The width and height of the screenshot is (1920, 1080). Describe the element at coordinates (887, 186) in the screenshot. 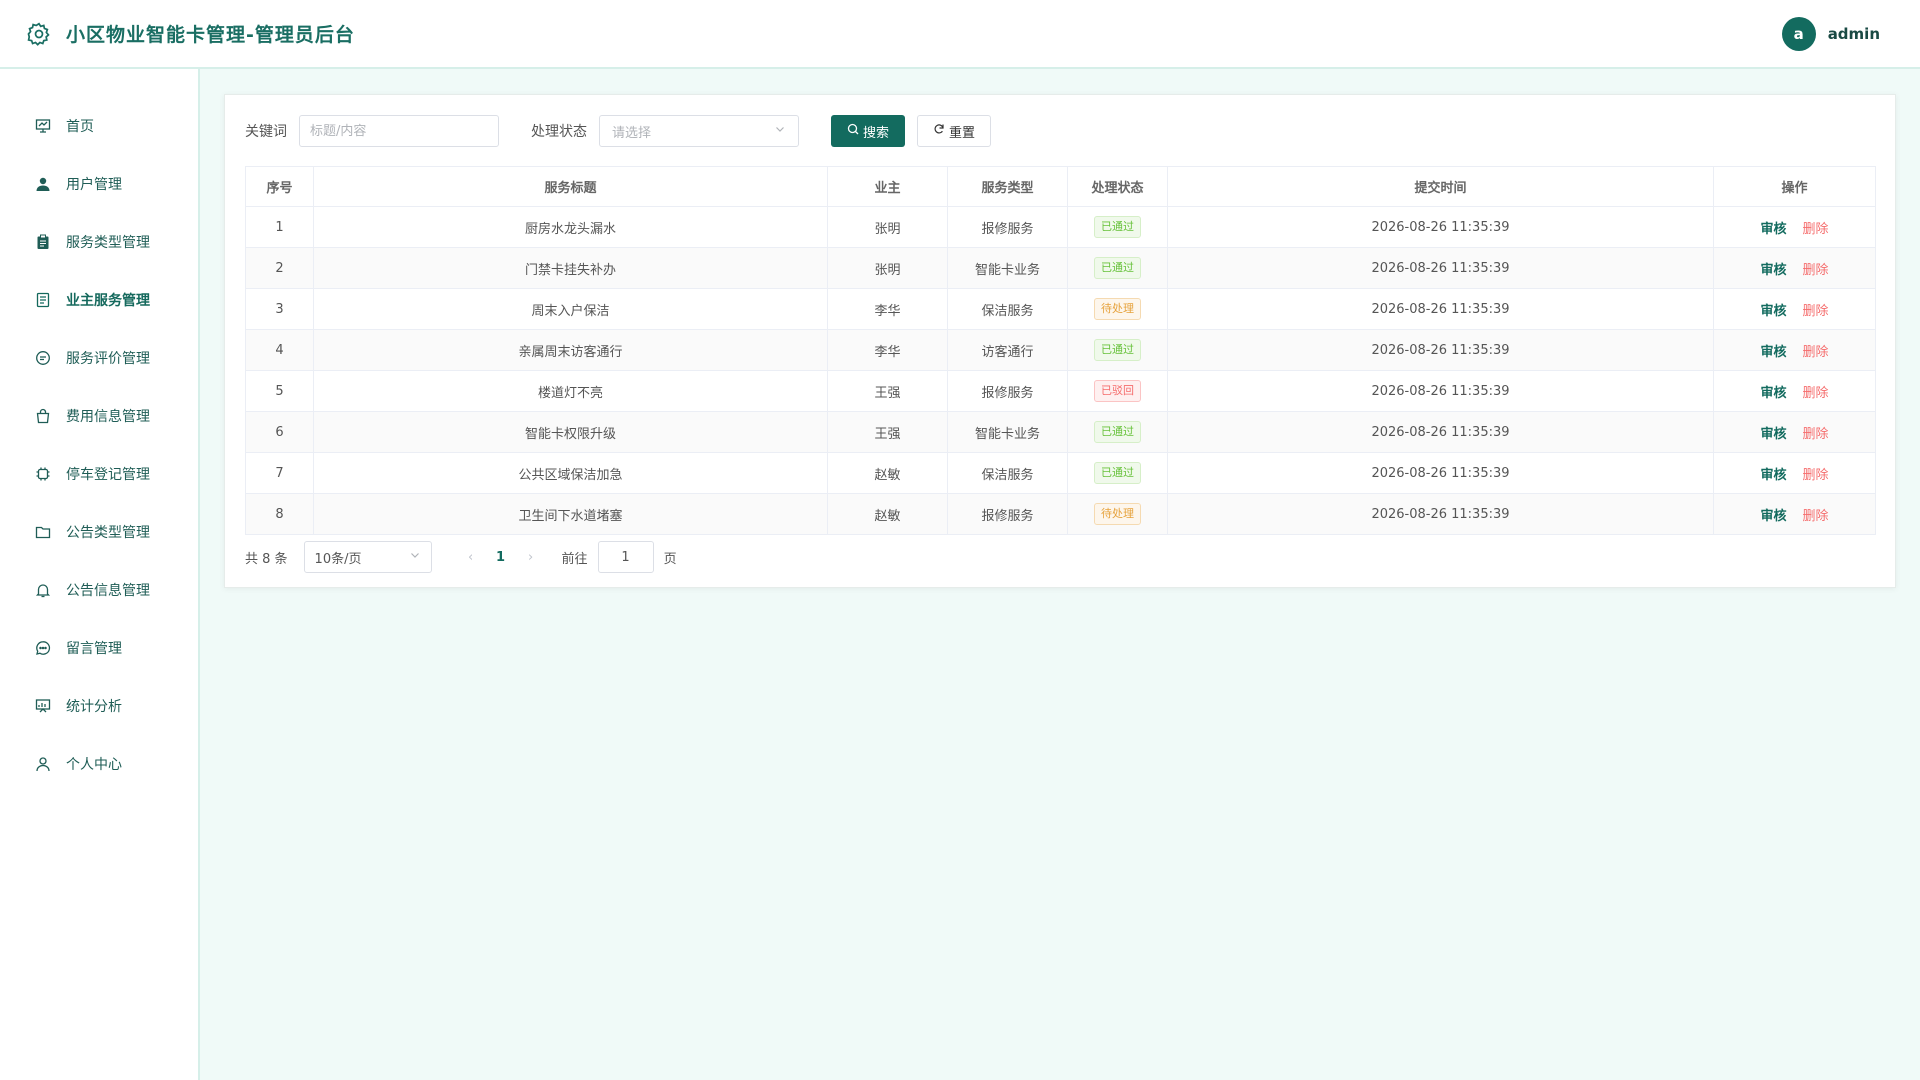

I see `column-header-owner: 业主` at that location.